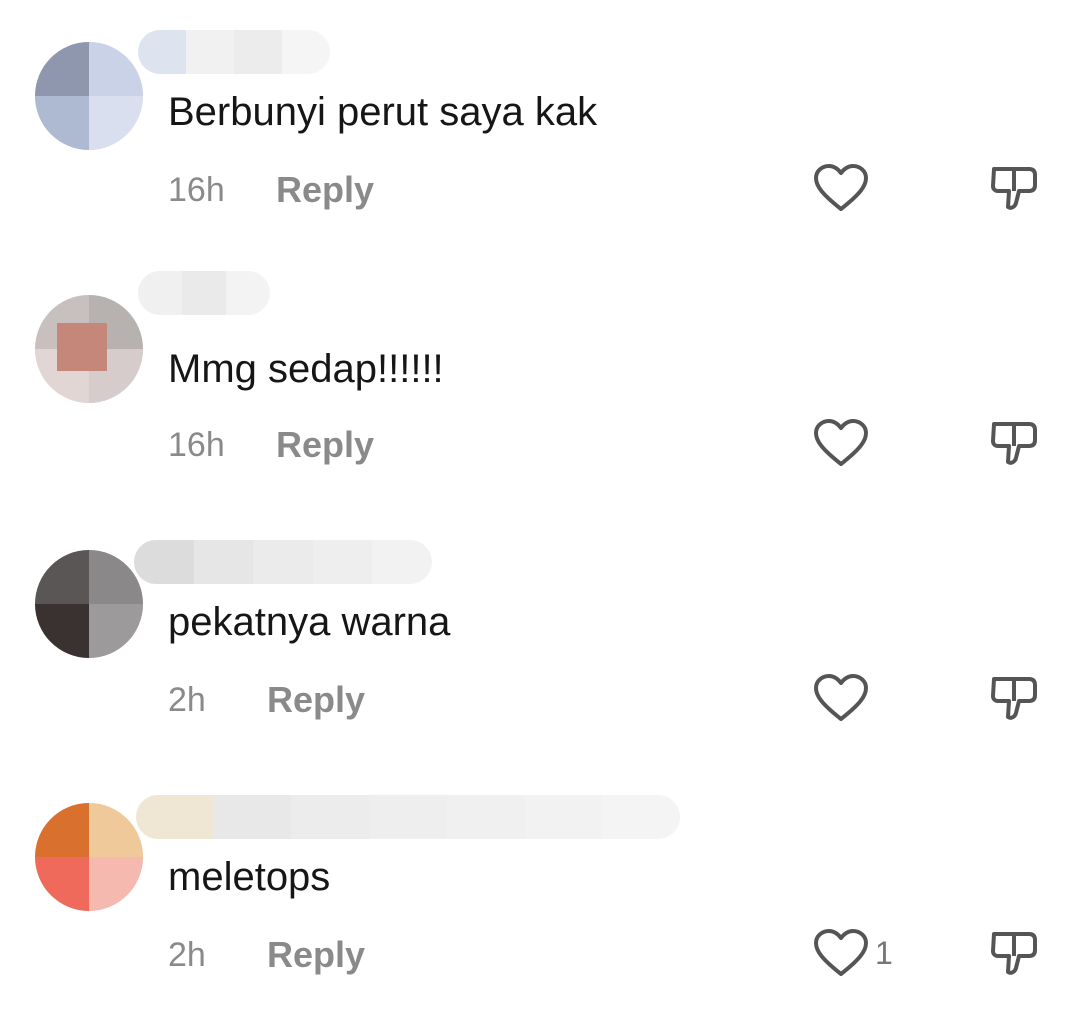 This screenshot has width=1080, height=1020. Describe the element at coordinates (884, 953) in the screenshot. I see `like-count: 1` at that location.